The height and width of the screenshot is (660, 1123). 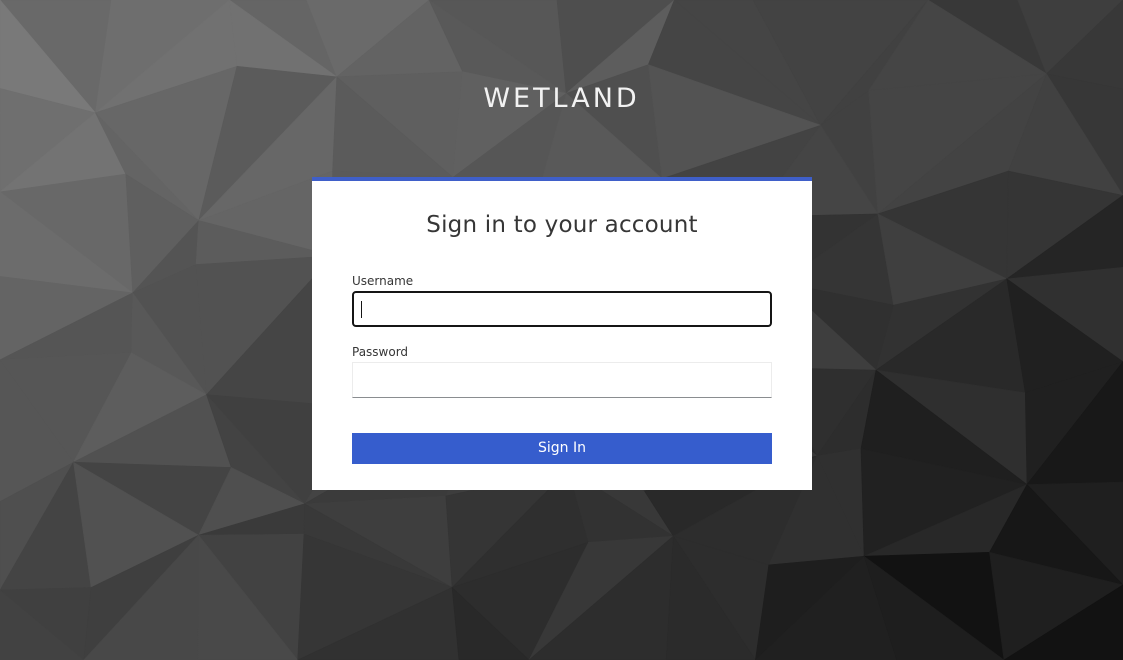 I want to click on sign-in-button: Sign In, so click(x=562, y=448).